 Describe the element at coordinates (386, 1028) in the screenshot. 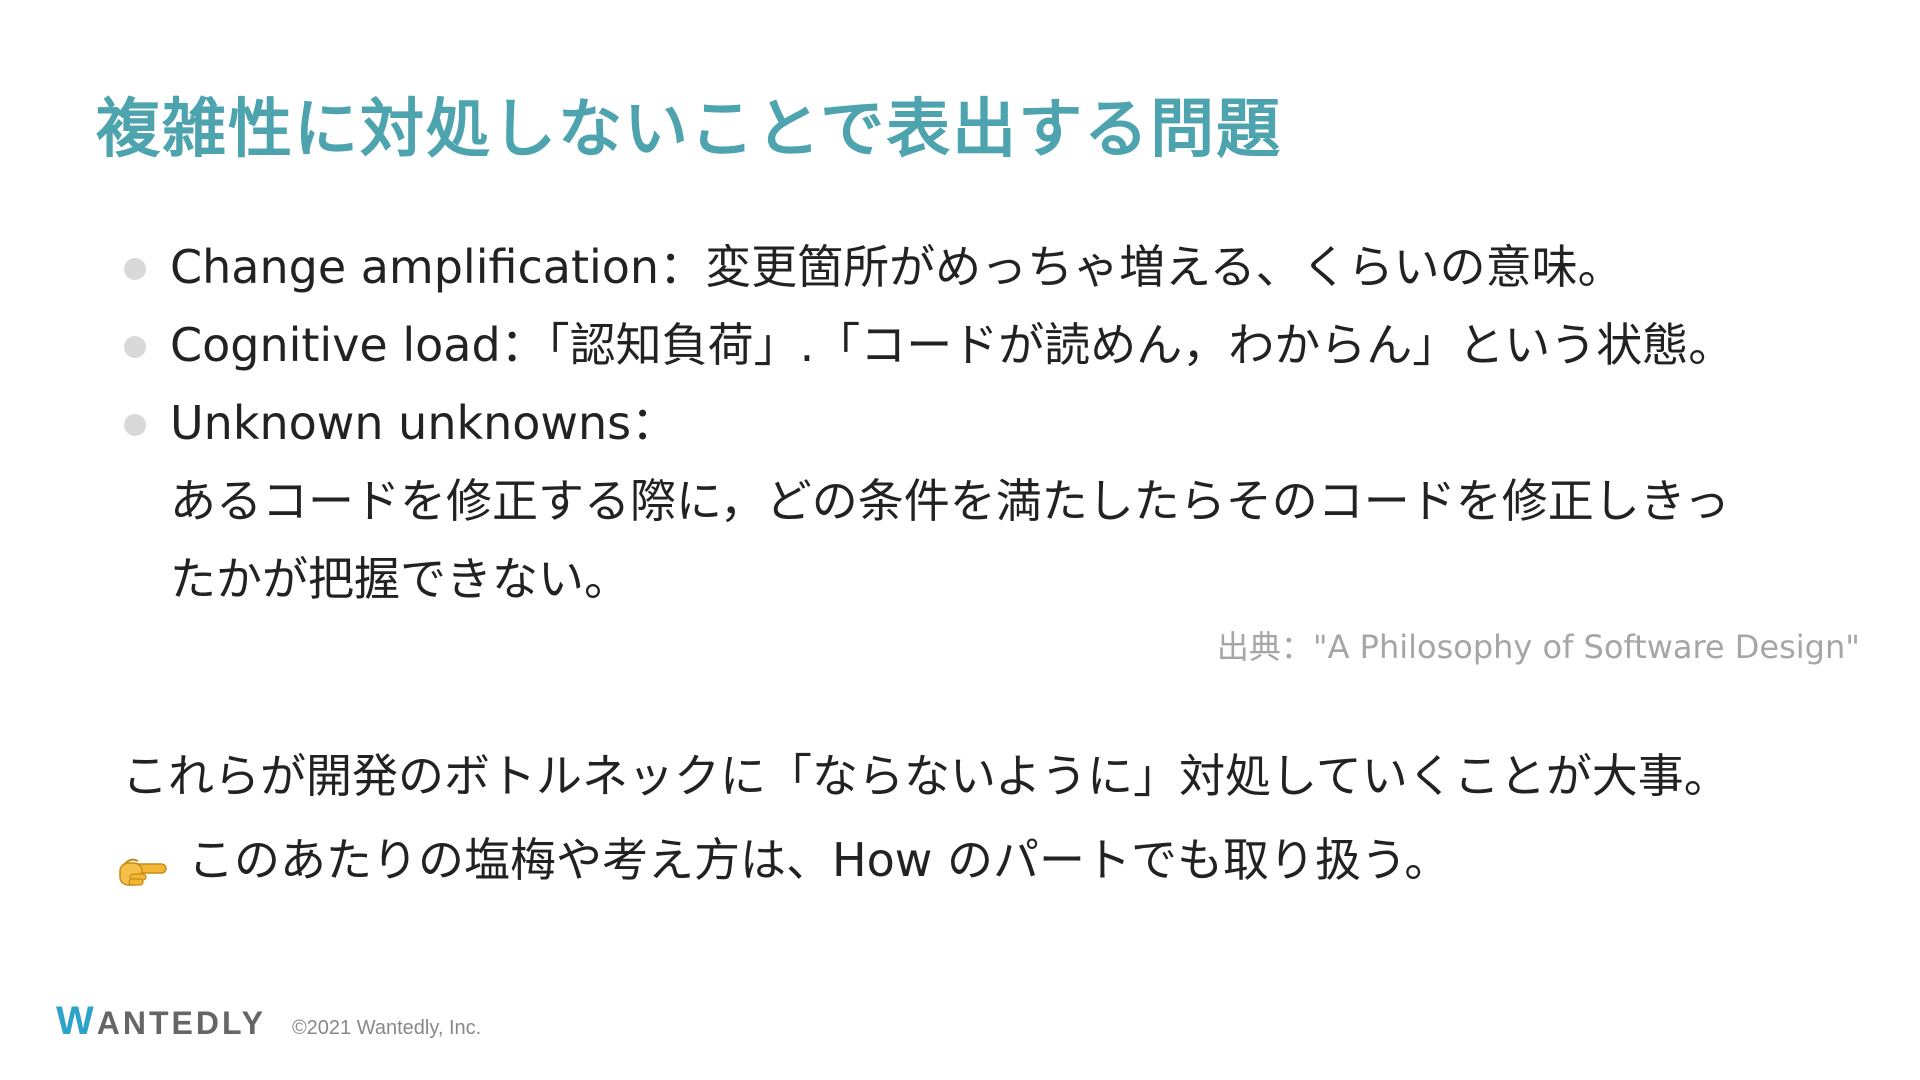

I see `copyright: ©2021 Wantedly, Inc.` at that location.